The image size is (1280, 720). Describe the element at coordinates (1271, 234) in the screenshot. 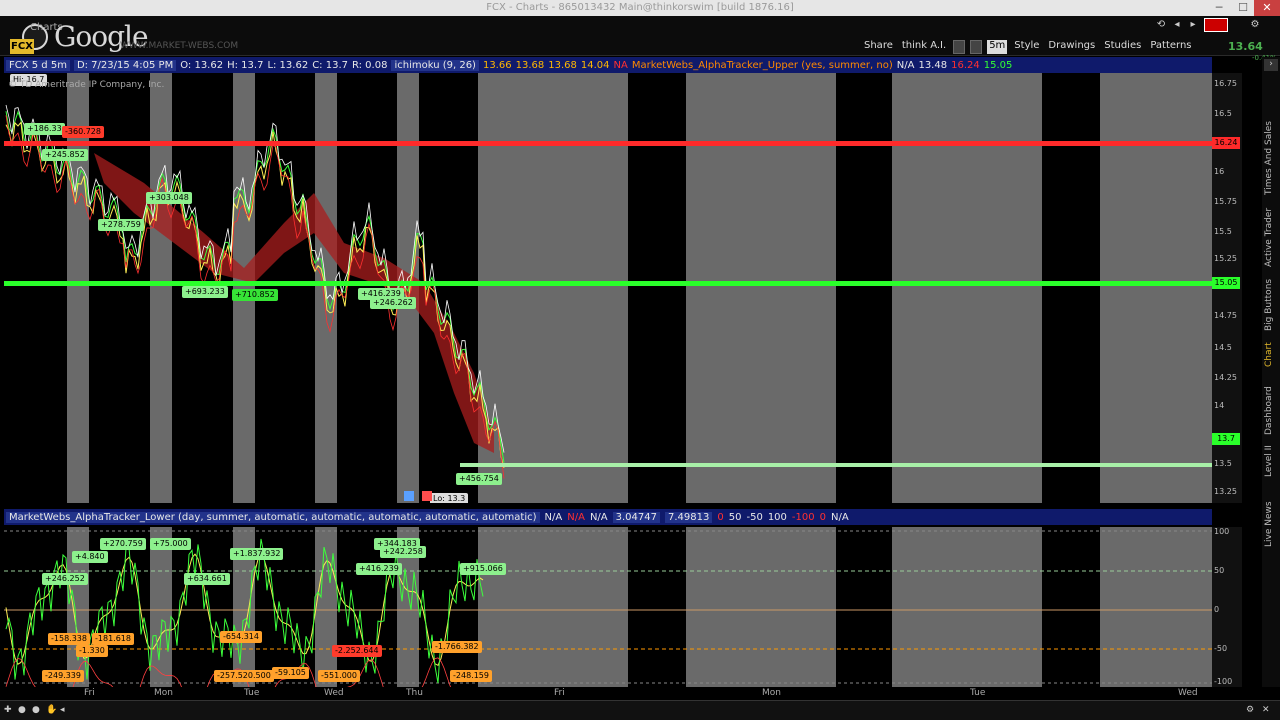

I see `tab-active-trader: Active Trader` at that location.